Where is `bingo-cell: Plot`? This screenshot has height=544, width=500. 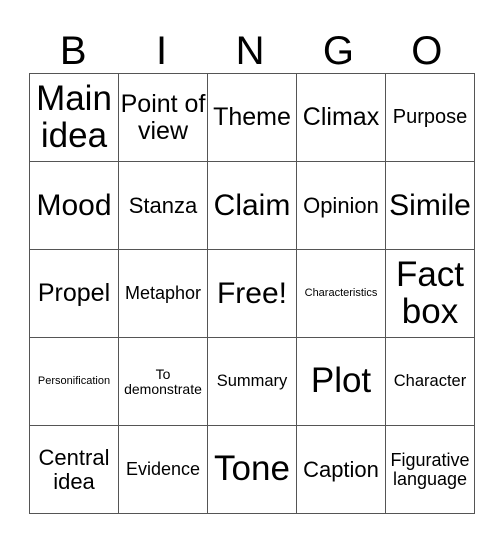
bingo-cell: Plot is located at coordinates (341, 381).